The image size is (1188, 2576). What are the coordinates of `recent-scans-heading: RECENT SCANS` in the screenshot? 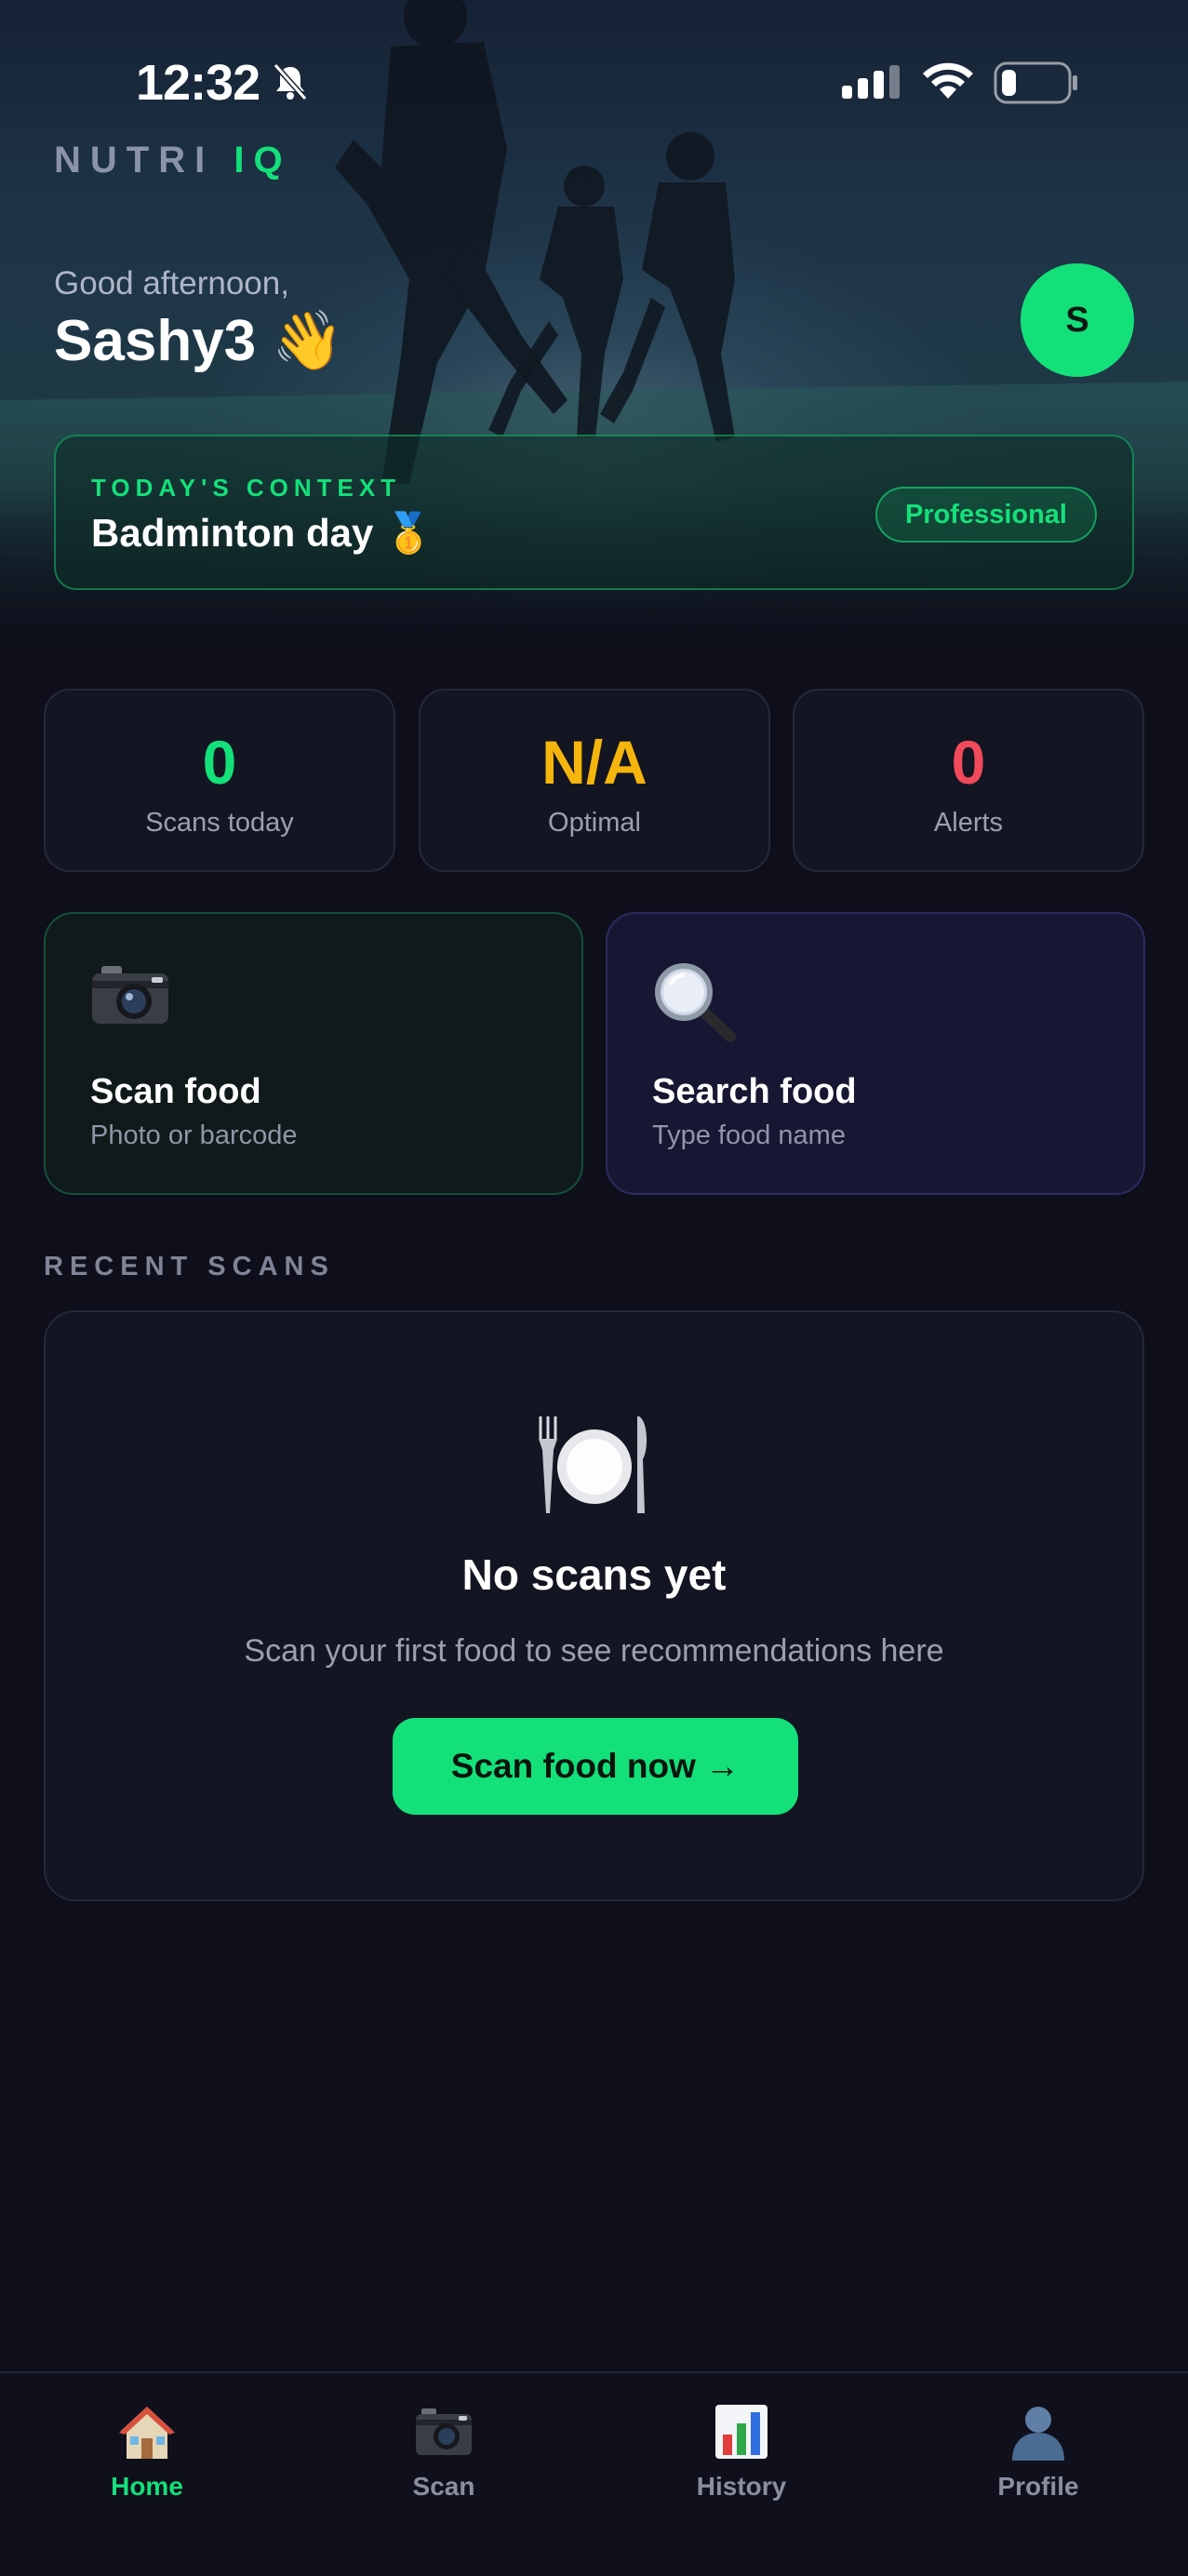 It's located at (189, 1266).